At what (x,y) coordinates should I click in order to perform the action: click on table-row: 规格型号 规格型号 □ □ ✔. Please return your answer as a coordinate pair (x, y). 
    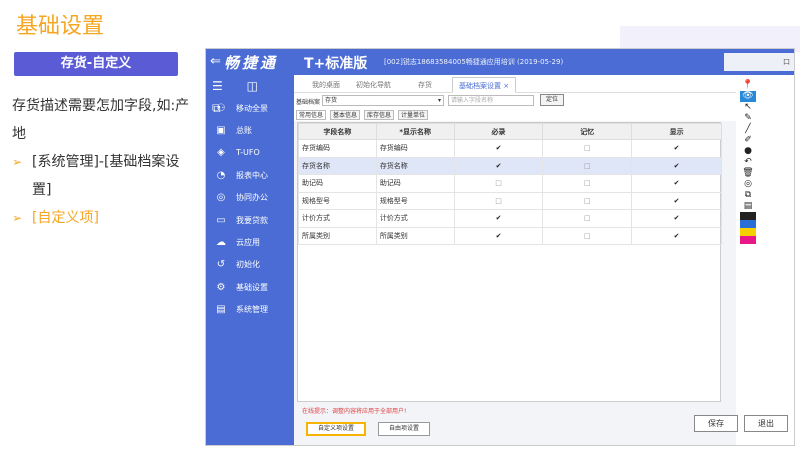
    Looking at the image, I should click on (510, 200).